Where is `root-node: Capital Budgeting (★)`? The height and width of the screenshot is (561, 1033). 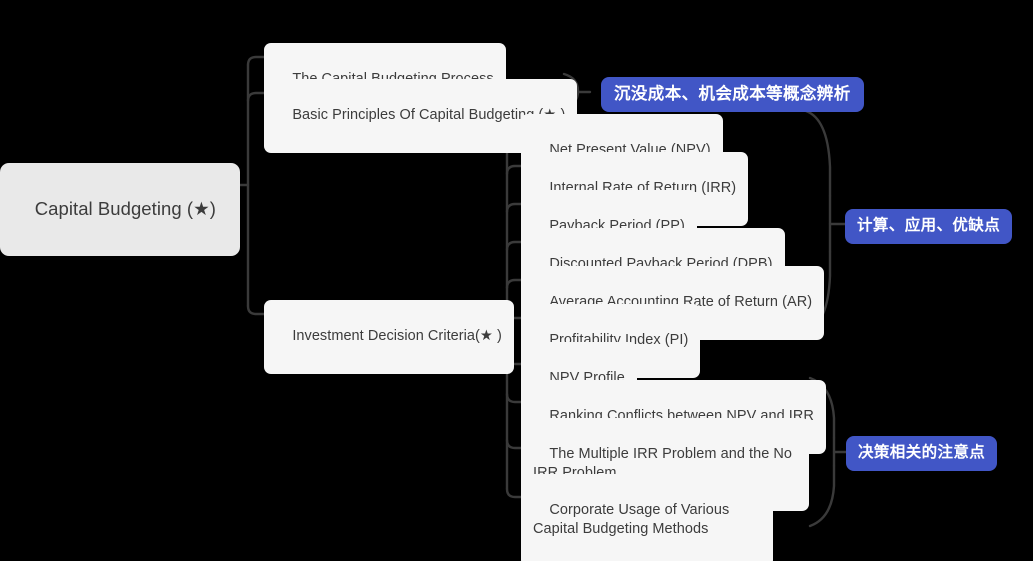
root-node: Capital Budgeting (★) is located at coordinates (120, 209).